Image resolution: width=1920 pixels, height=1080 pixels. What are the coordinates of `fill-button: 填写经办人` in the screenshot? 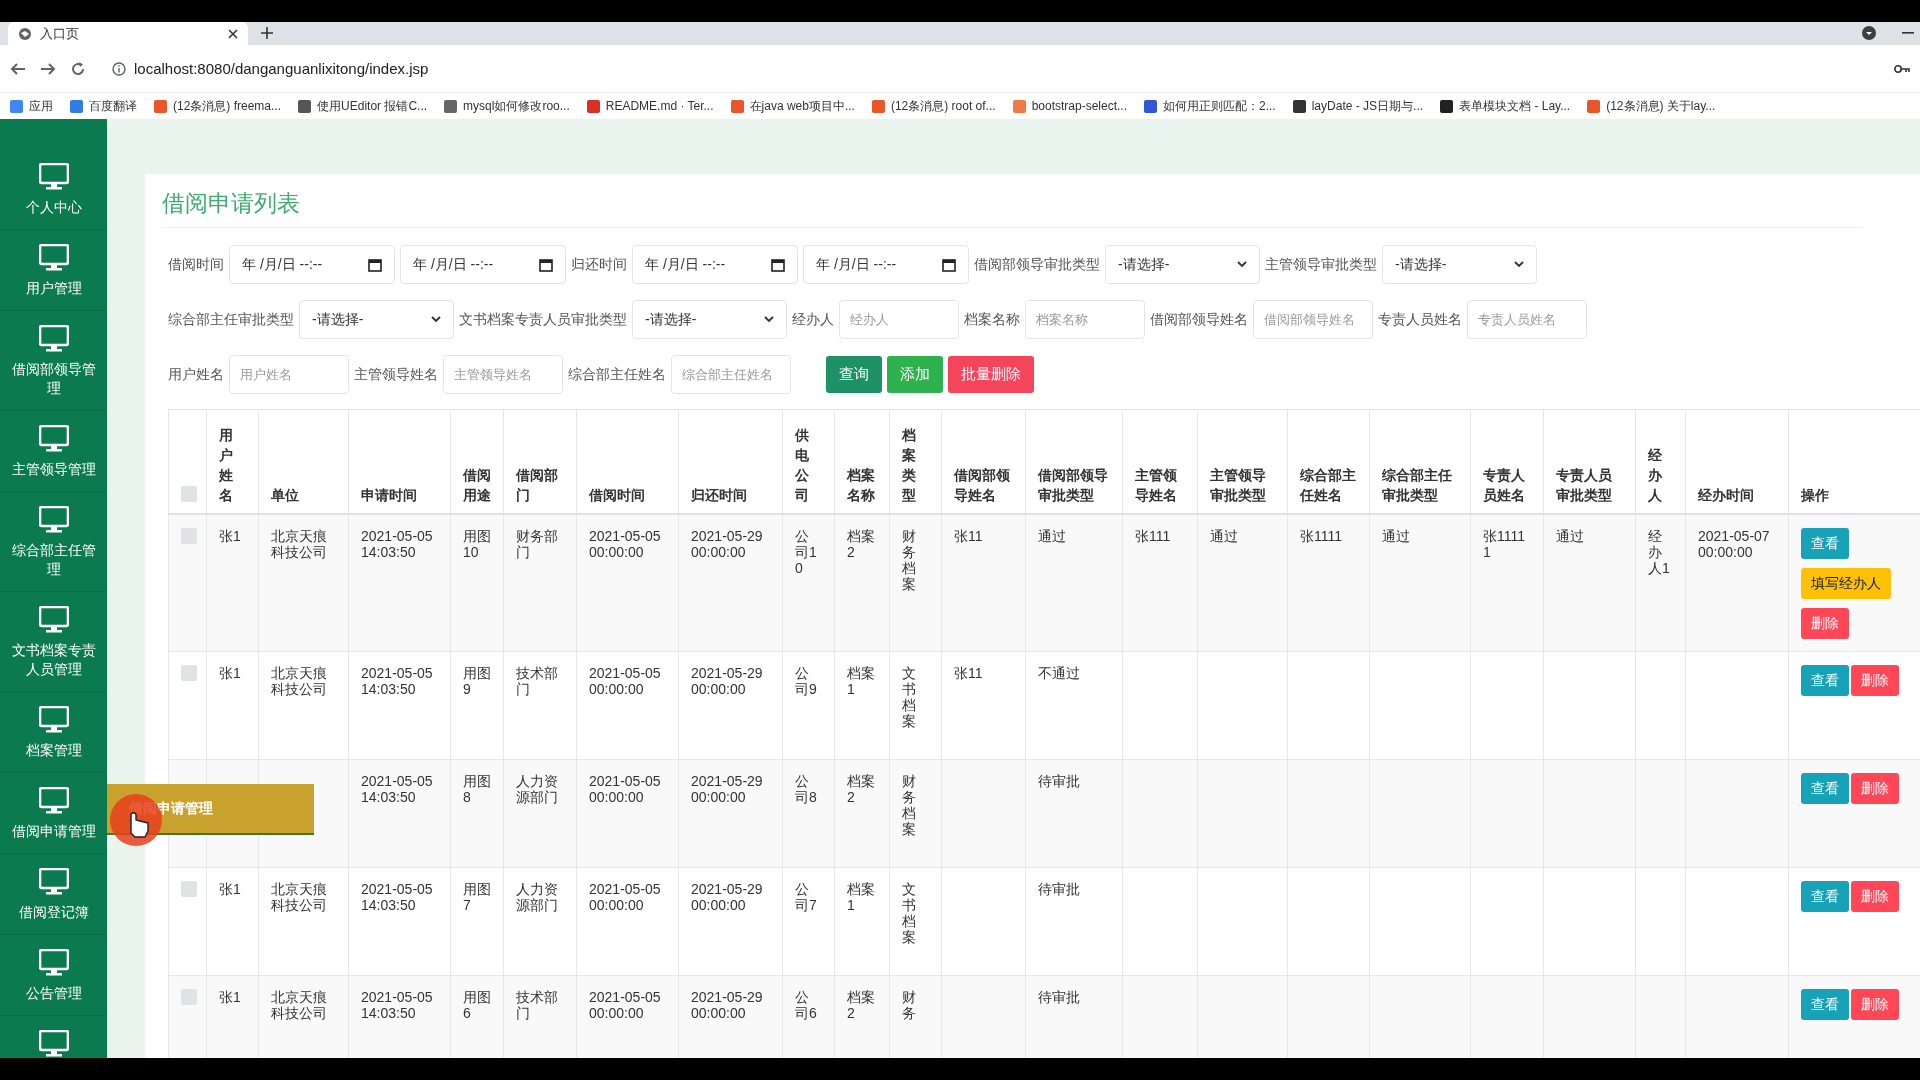 It's located at (1846, 583).